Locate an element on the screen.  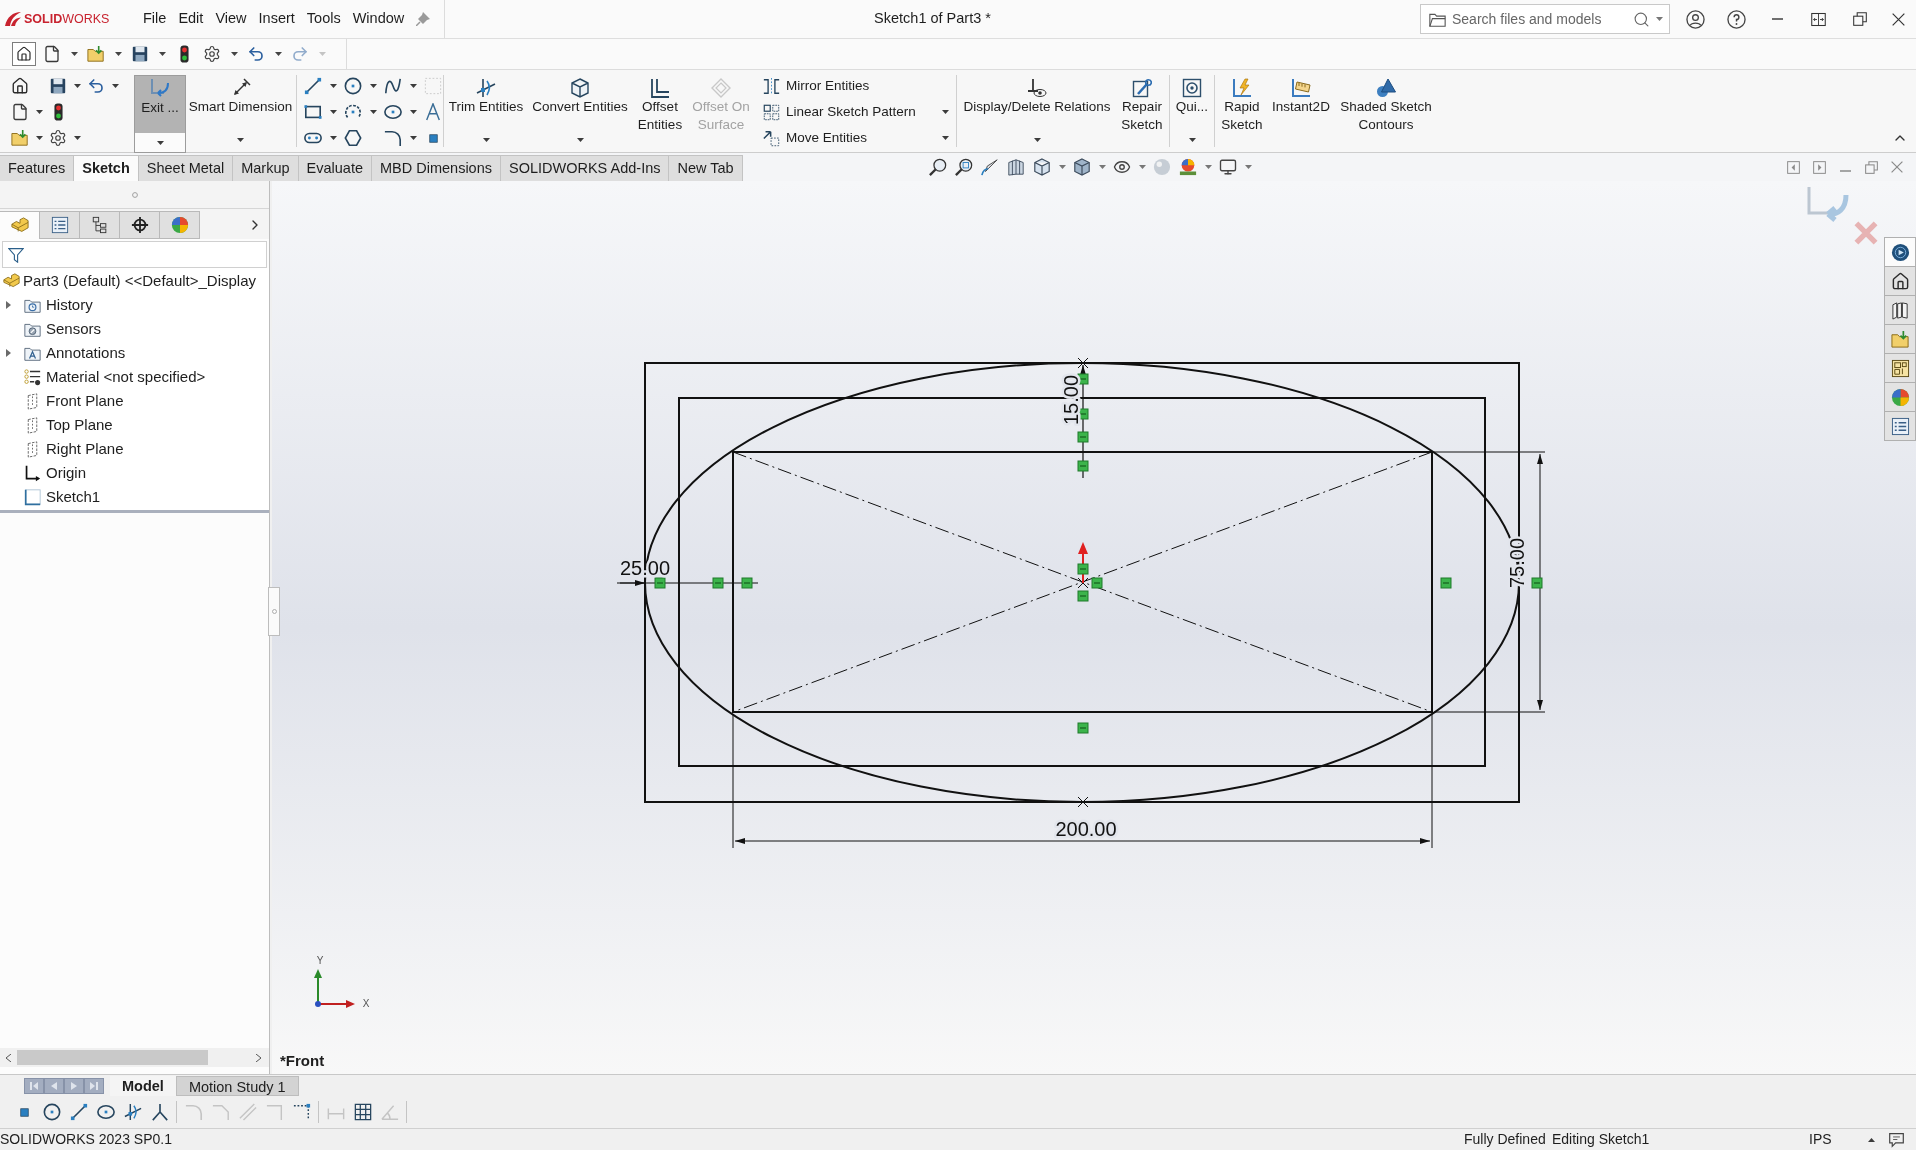
filter-field is located at coordinates (134, 254).